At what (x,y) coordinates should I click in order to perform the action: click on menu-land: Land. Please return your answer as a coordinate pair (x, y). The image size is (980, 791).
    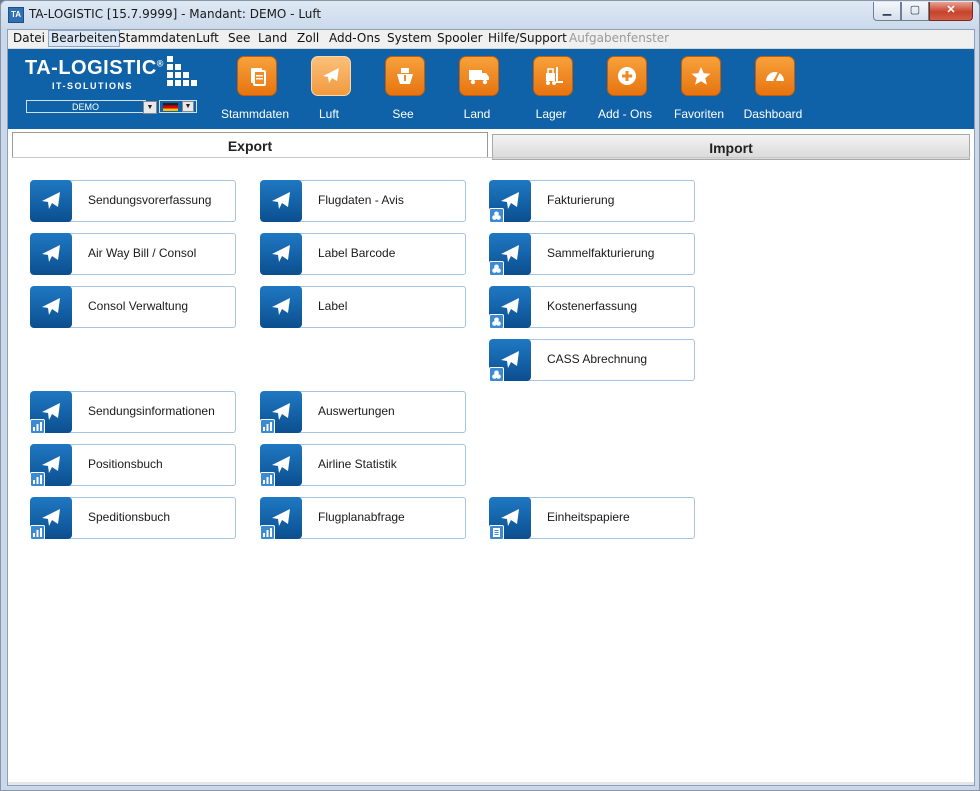
    Looking at the image, I should click on (272, 38).